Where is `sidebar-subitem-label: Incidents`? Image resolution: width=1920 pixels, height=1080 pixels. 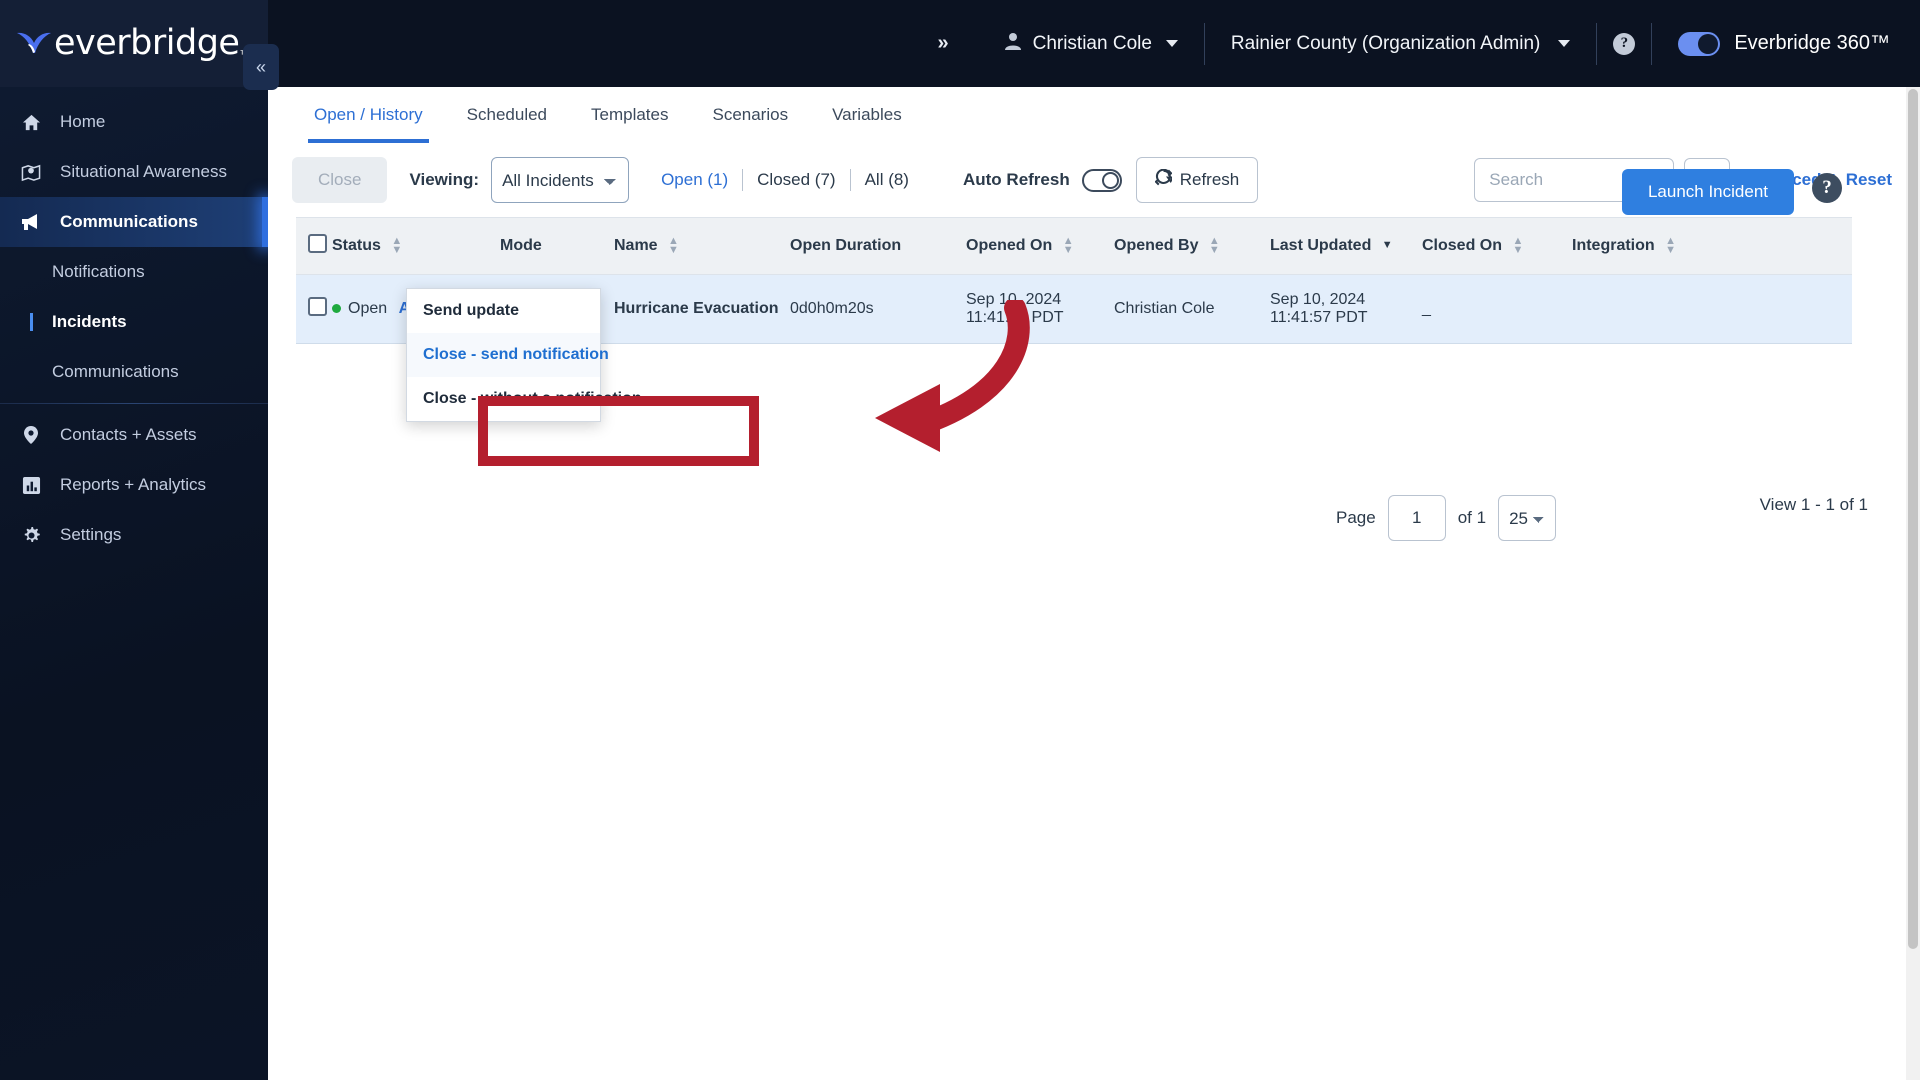 sidebar-subitem-label: Incidents is located at coordinates (89, 321).